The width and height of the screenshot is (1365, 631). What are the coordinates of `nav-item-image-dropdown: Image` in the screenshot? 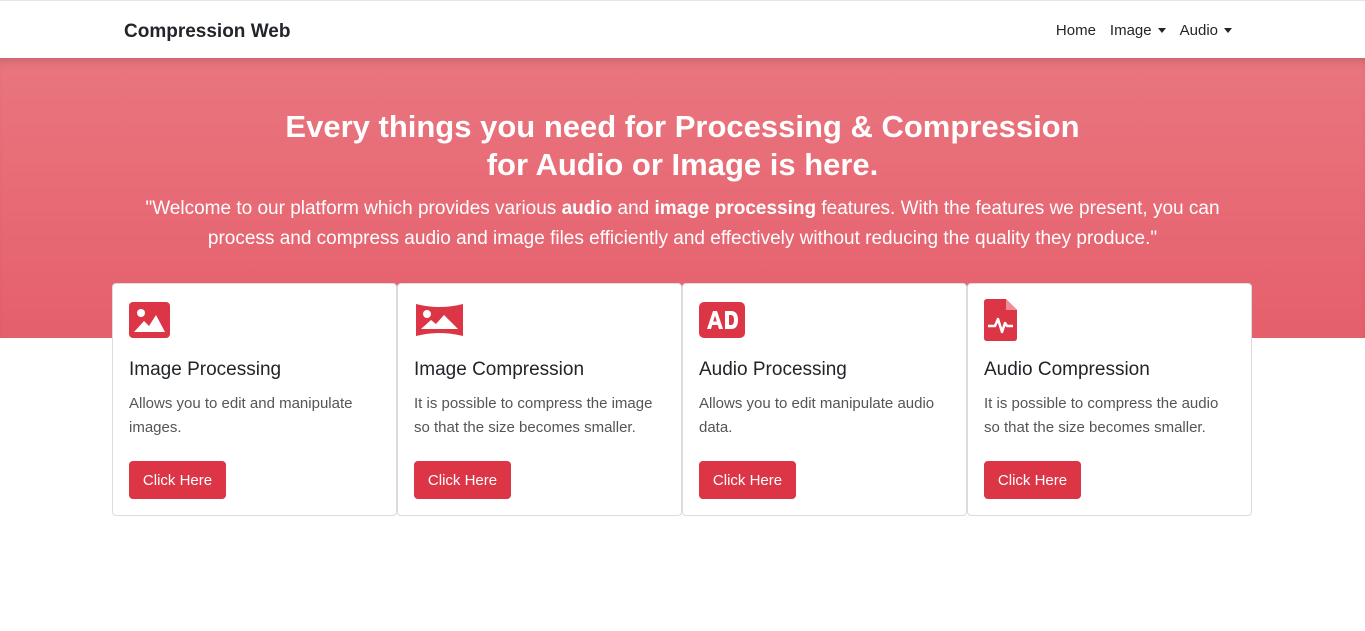 It's located at (1138, 30).